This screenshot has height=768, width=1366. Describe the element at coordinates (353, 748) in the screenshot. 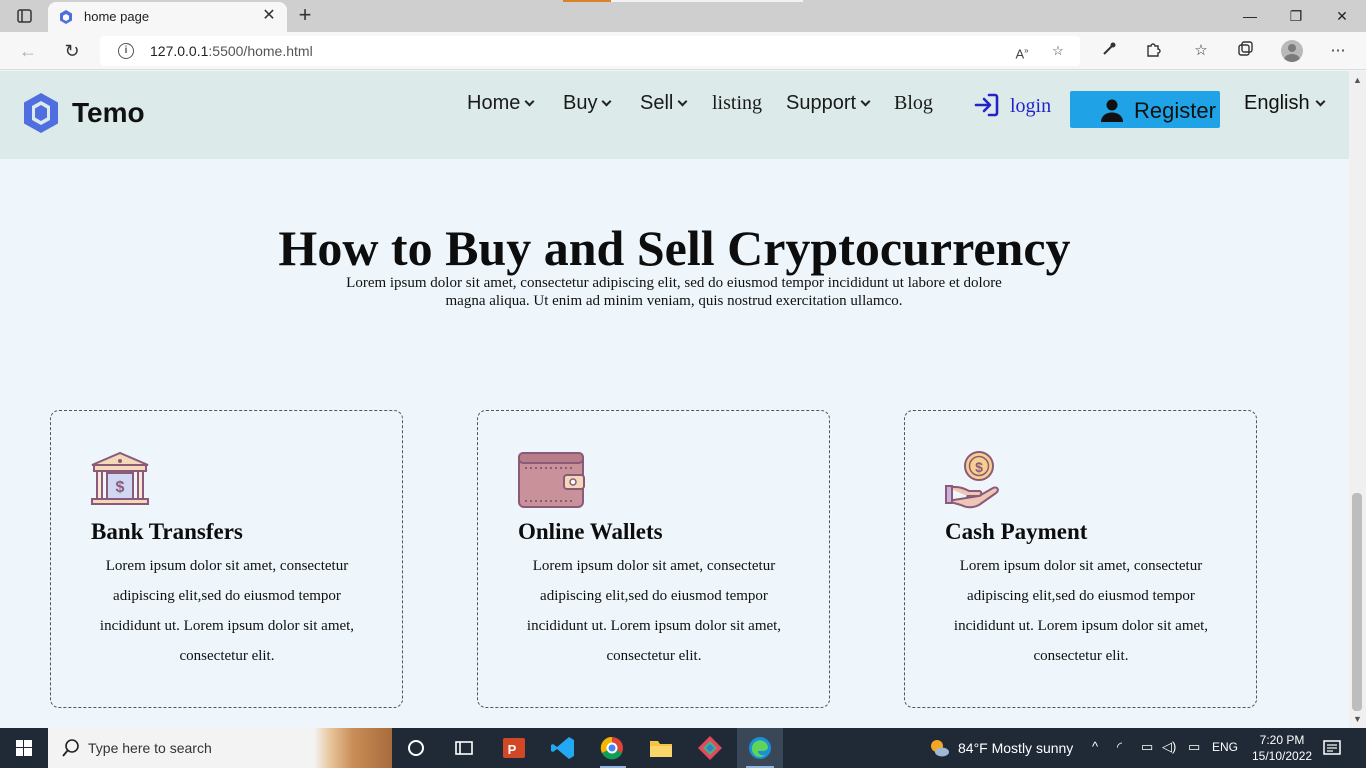

I see `search-highlight-image` at that location.